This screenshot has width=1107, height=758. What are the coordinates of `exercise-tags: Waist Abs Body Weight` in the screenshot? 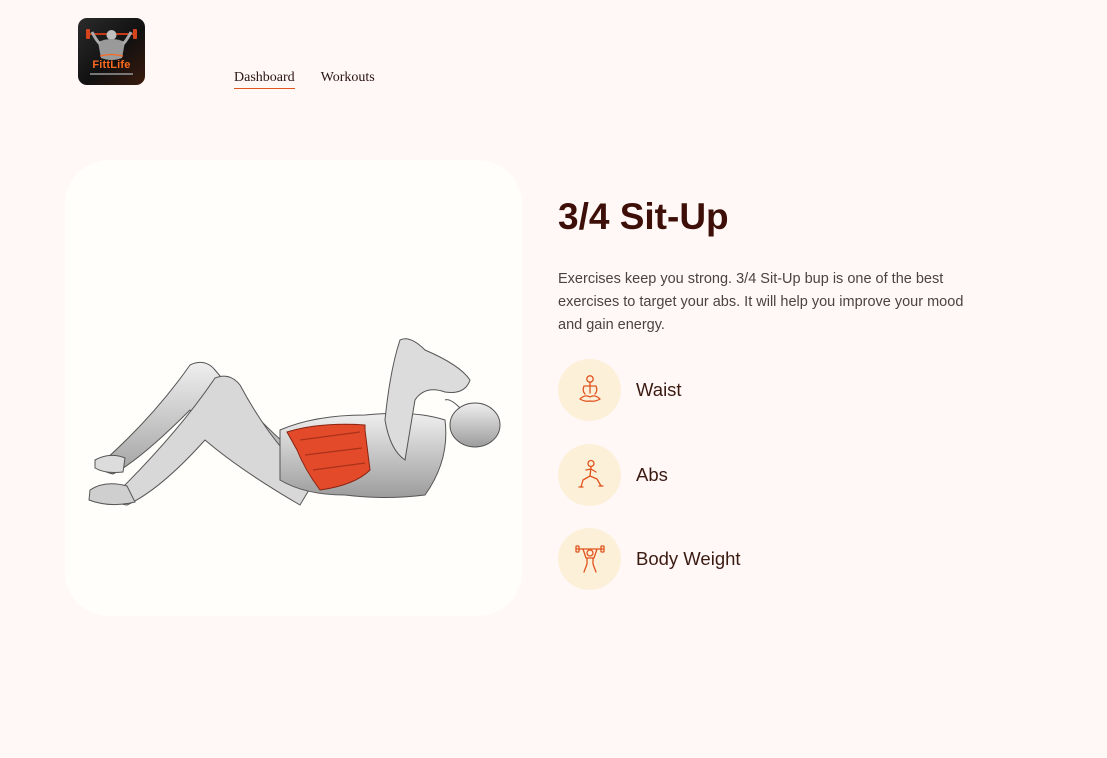 It's located at (768, 474).